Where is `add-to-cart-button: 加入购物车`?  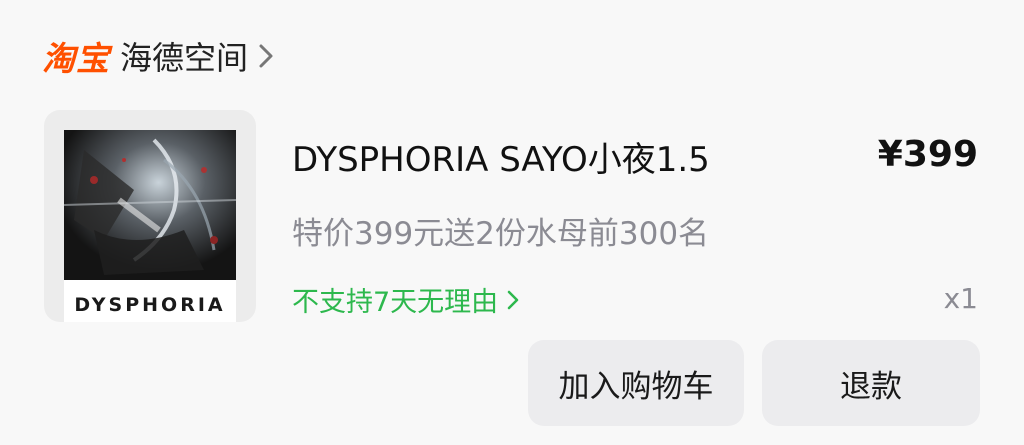 add-to-cart-button: 加入购物车 is located at coordinates (636, 383).